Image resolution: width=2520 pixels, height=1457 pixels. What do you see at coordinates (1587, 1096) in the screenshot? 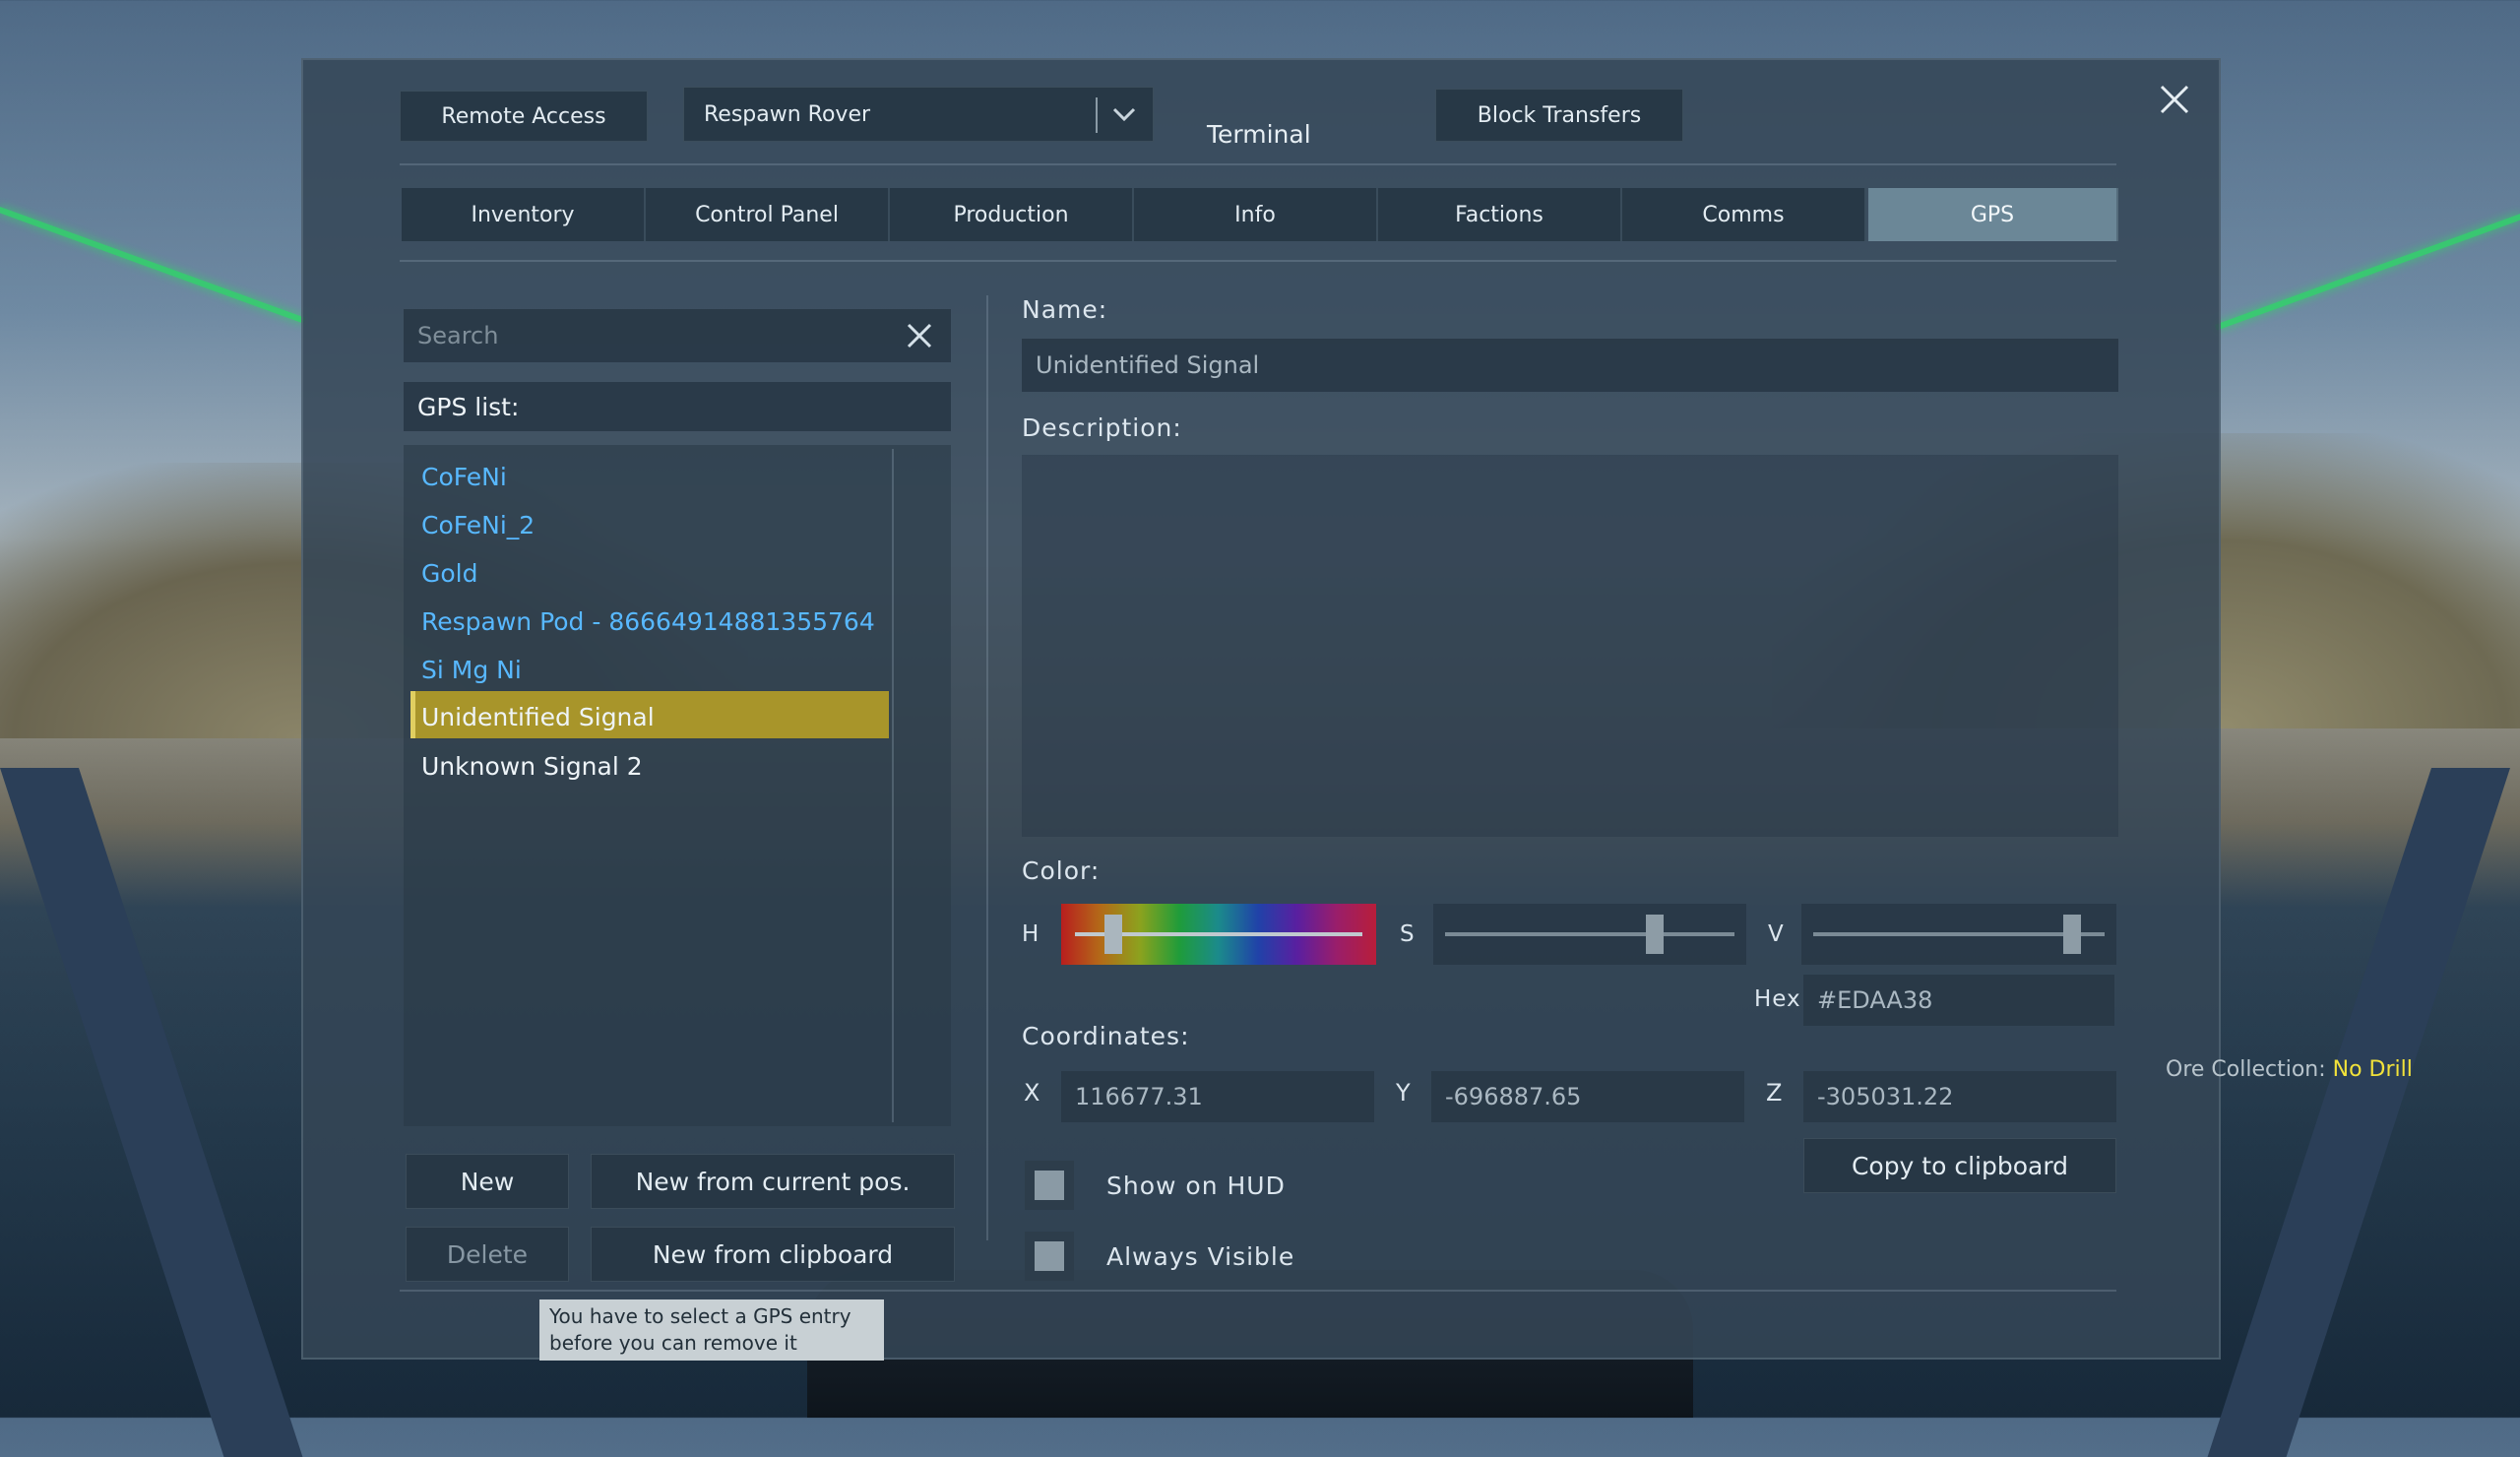
I see `y-coordinate-input: -696887.65` at bounding box center [1587, 1096].